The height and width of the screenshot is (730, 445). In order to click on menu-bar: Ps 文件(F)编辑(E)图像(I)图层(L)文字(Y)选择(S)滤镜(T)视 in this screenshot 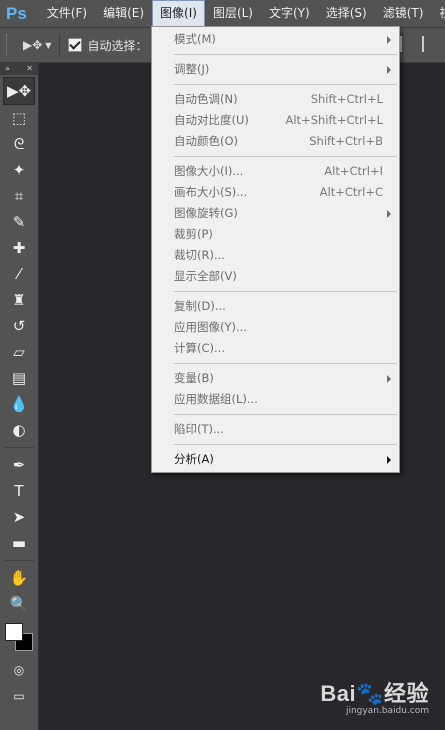, I will do `click(222, 14)`.